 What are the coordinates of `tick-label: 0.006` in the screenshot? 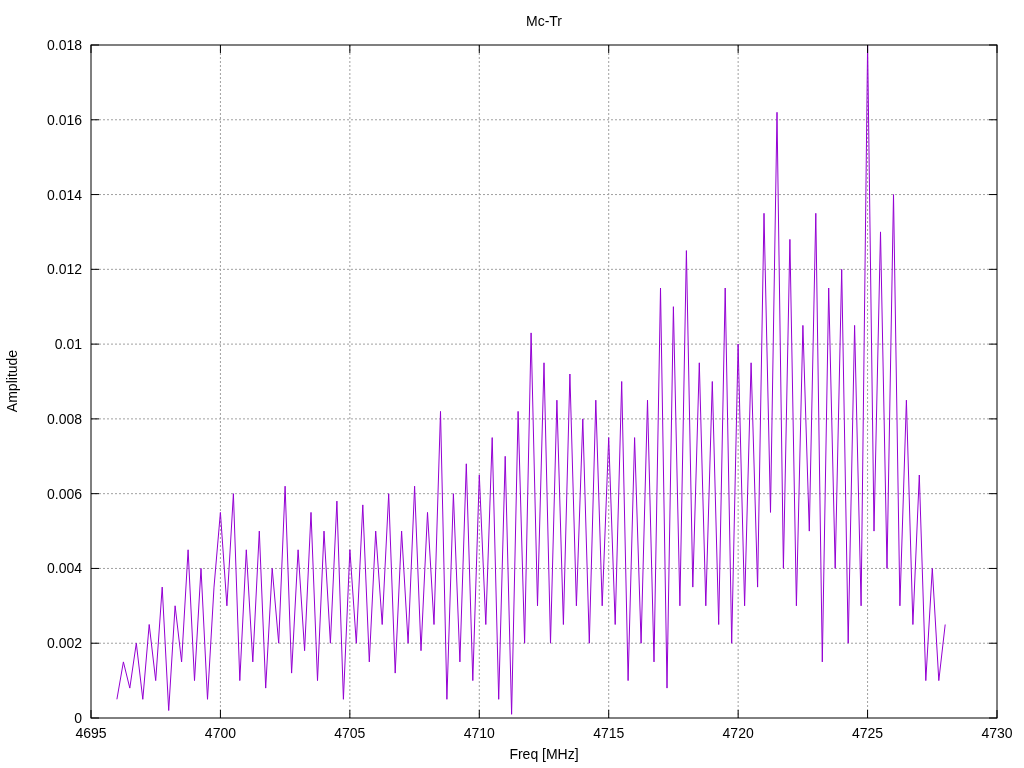 It's located at (64, 493).